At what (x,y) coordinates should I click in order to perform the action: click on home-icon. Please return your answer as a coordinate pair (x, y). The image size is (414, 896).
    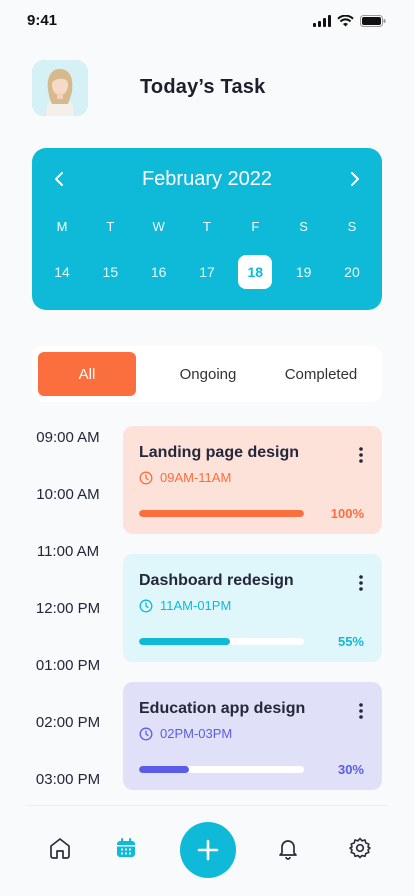
    Looking at the image, I should click on (60, 848).